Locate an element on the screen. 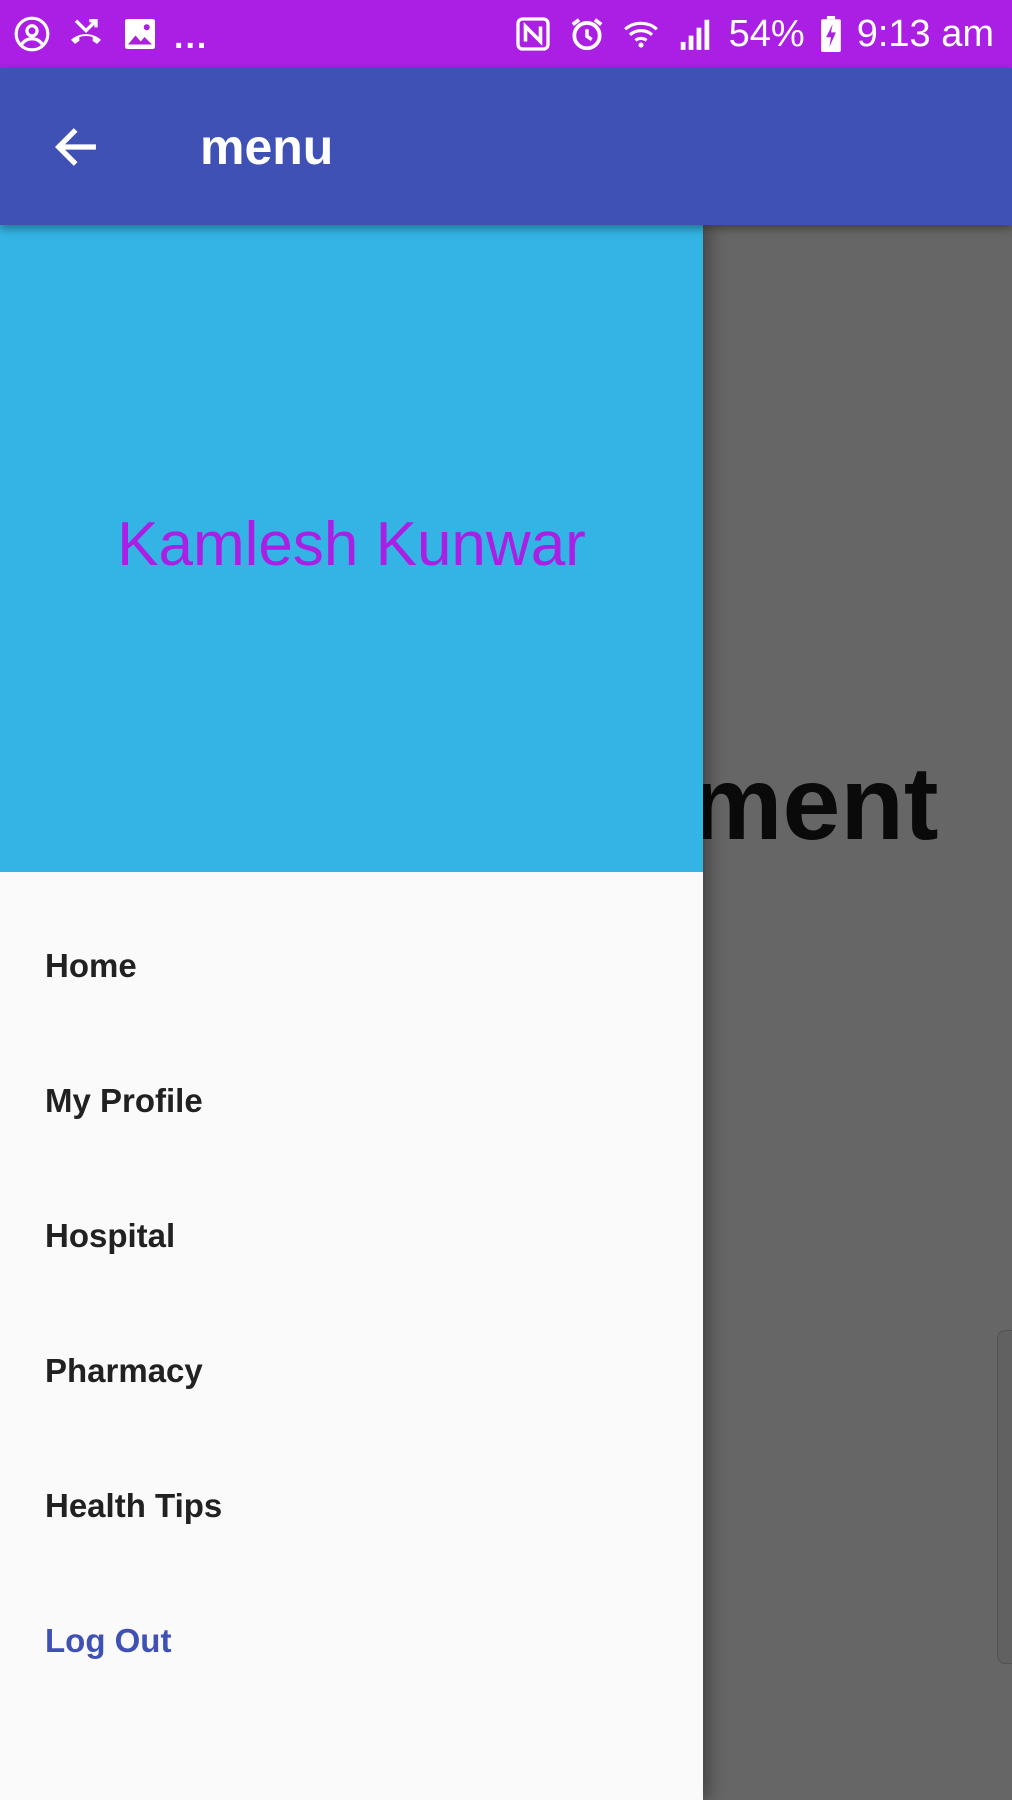 The image size is (1012, 1800). arrow-back-icon is located at coordinates (76, 147).